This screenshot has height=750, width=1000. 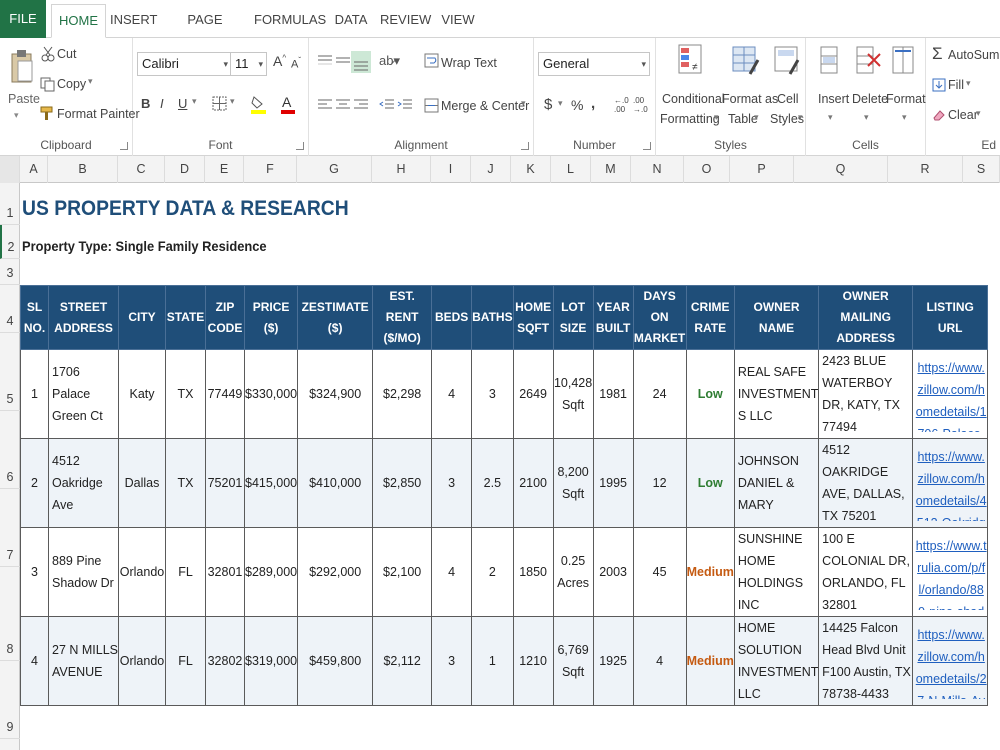 I want to click on clear-dropdown-icon: ▾, so click(x=978, y=113).